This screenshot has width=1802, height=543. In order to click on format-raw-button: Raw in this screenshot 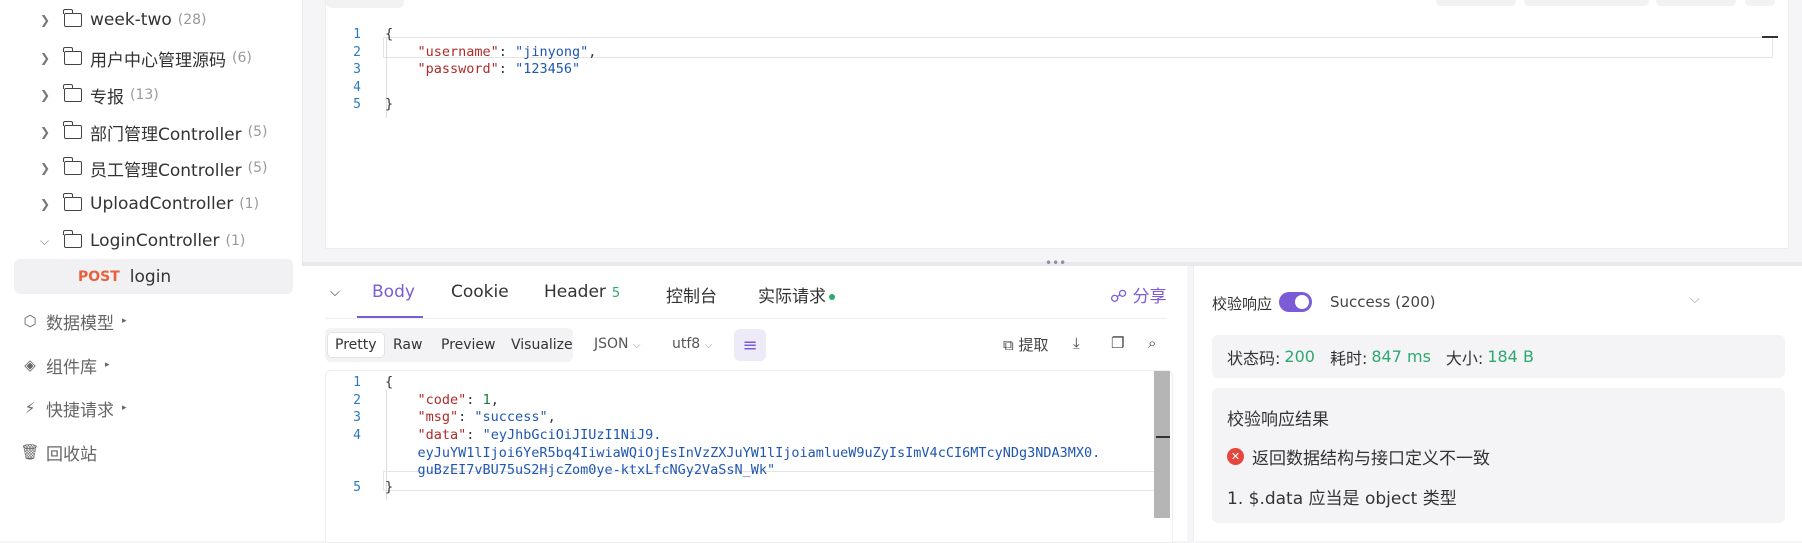, I will do `click(407, 345)`.